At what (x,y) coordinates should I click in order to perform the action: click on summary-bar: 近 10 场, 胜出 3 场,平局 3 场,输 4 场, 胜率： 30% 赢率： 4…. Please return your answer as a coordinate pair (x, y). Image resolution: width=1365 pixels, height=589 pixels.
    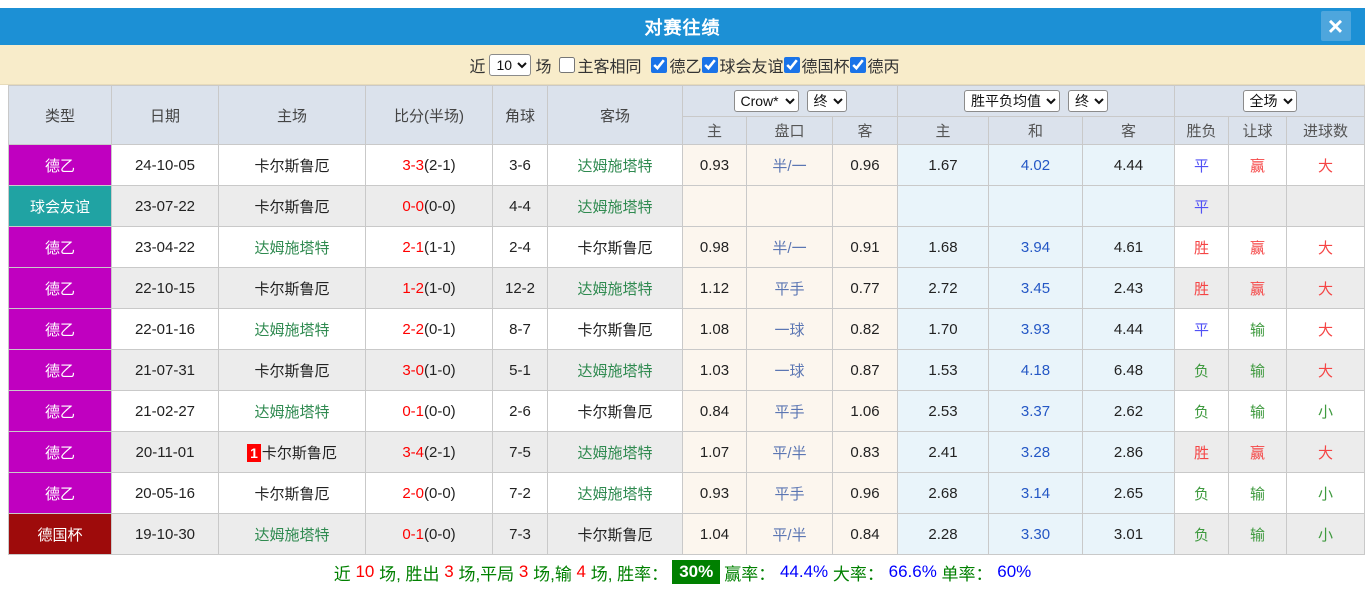
    Looking at the image, I should click on (682, 572).